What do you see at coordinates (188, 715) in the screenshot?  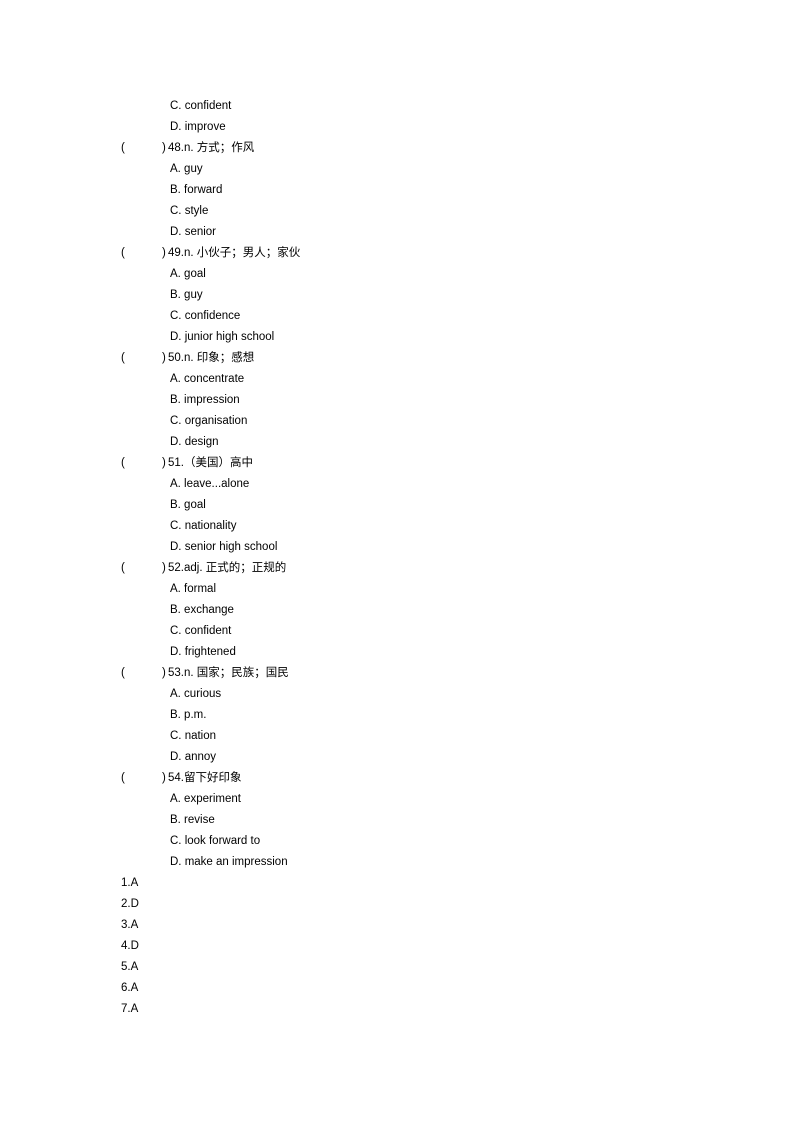 I see `option-text: B. p.m.` at bounding box center [188, 715].